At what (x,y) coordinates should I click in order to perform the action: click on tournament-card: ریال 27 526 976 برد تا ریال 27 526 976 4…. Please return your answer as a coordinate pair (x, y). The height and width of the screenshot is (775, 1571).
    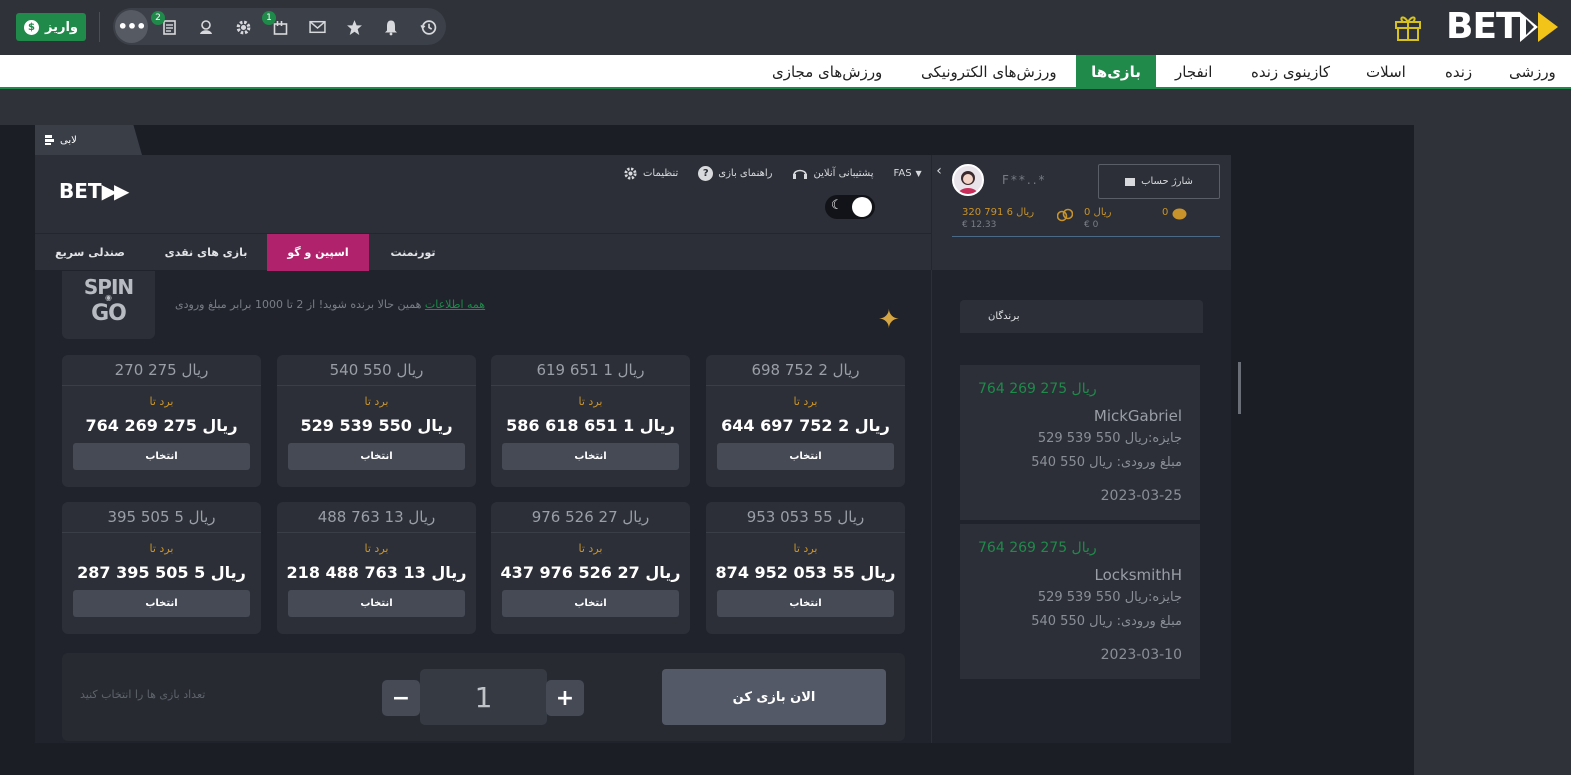
    Looking at the image, I should click on (590, 568).